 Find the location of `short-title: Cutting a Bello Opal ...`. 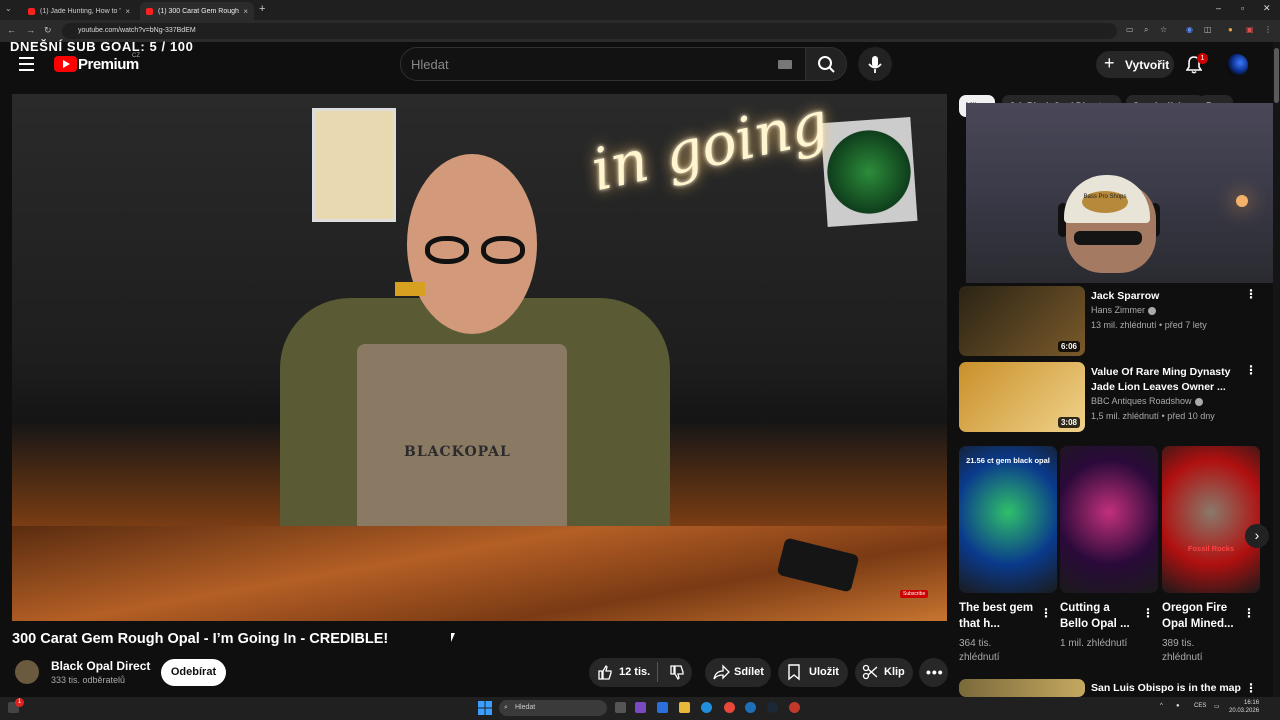

short-title: Cutting a Bello Opal ... is located at coordinates (1100, 616).